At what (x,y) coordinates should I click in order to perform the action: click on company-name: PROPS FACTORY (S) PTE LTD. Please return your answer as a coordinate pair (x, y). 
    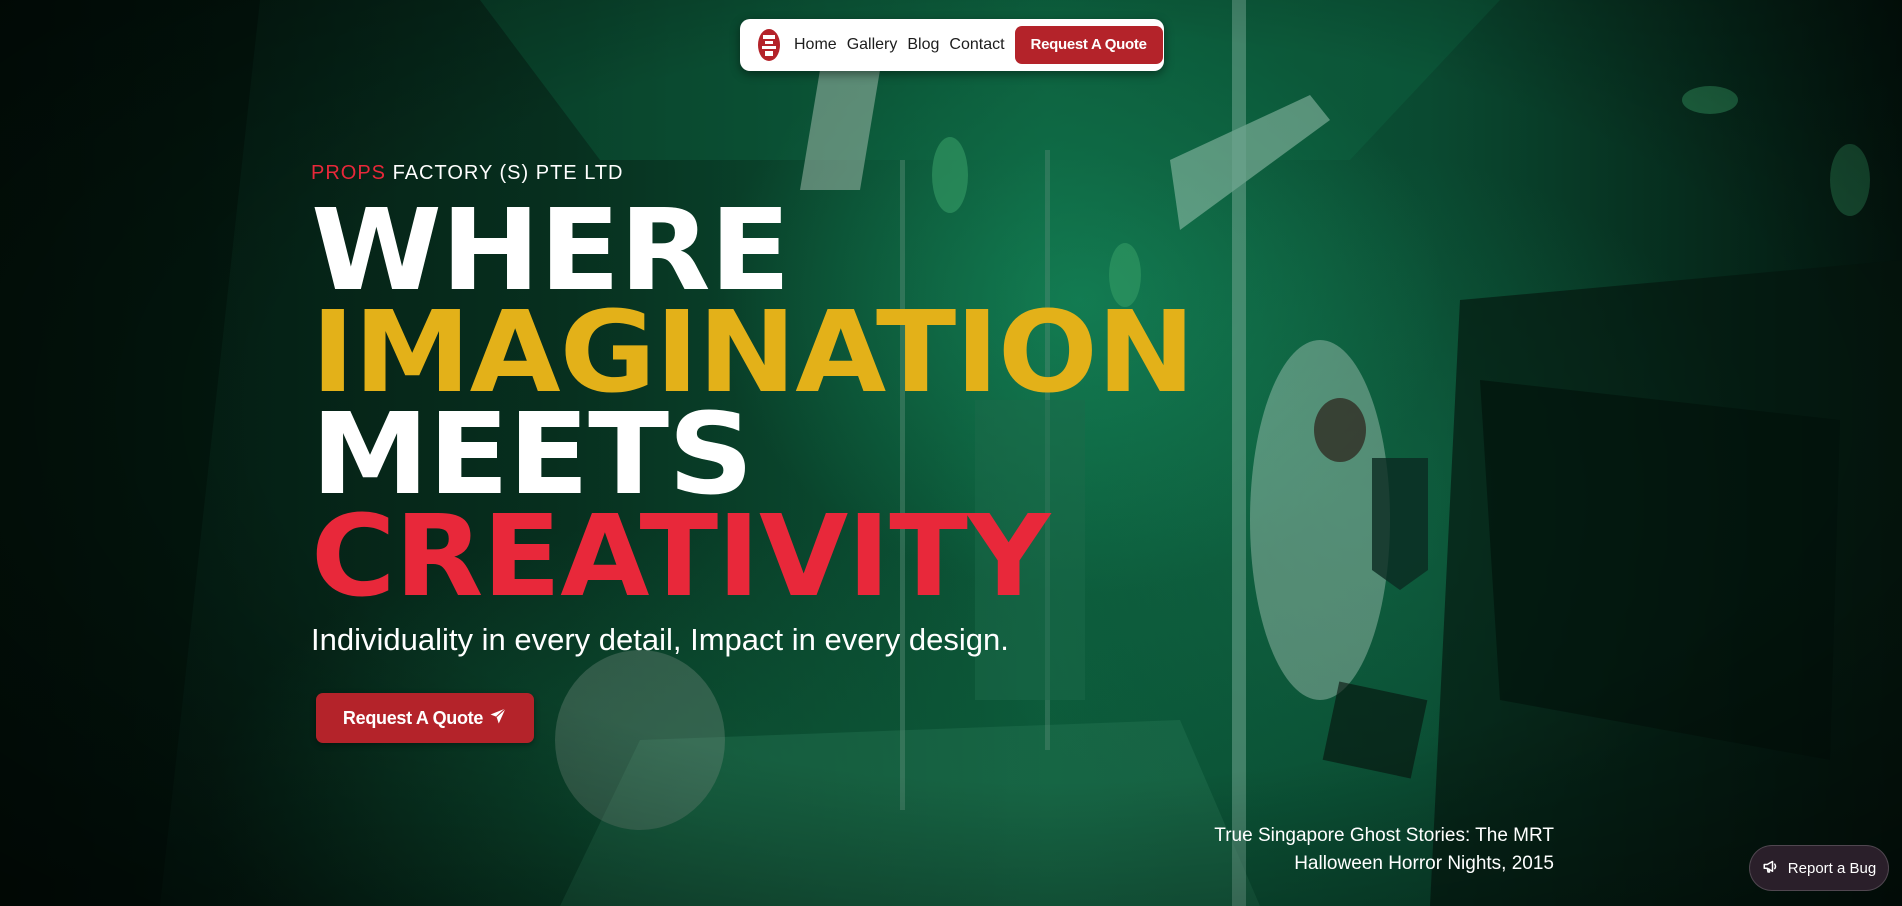
    Looking at the image, I should click on (467, 173).